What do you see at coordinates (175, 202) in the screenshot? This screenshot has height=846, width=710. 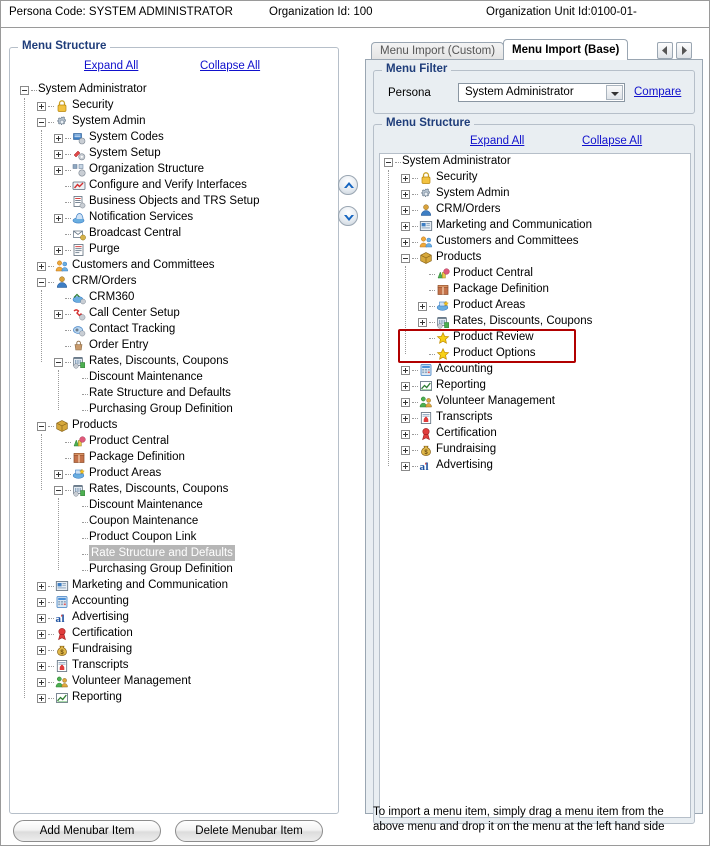 I see `tree-node: Business Objects and TRS Setup` at bounding box center [175, 202].